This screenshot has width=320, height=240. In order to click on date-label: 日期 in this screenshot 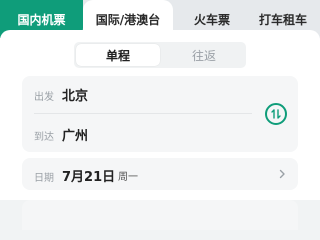, I will do `click(44, 178)`.